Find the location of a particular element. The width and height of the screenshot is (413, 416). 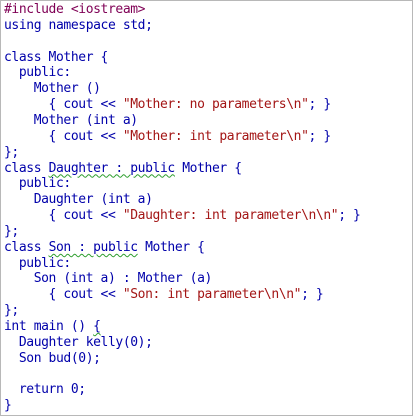

code-line: { cout << "Mother: no parameters\n"; } is located at coordinates (168, 105).